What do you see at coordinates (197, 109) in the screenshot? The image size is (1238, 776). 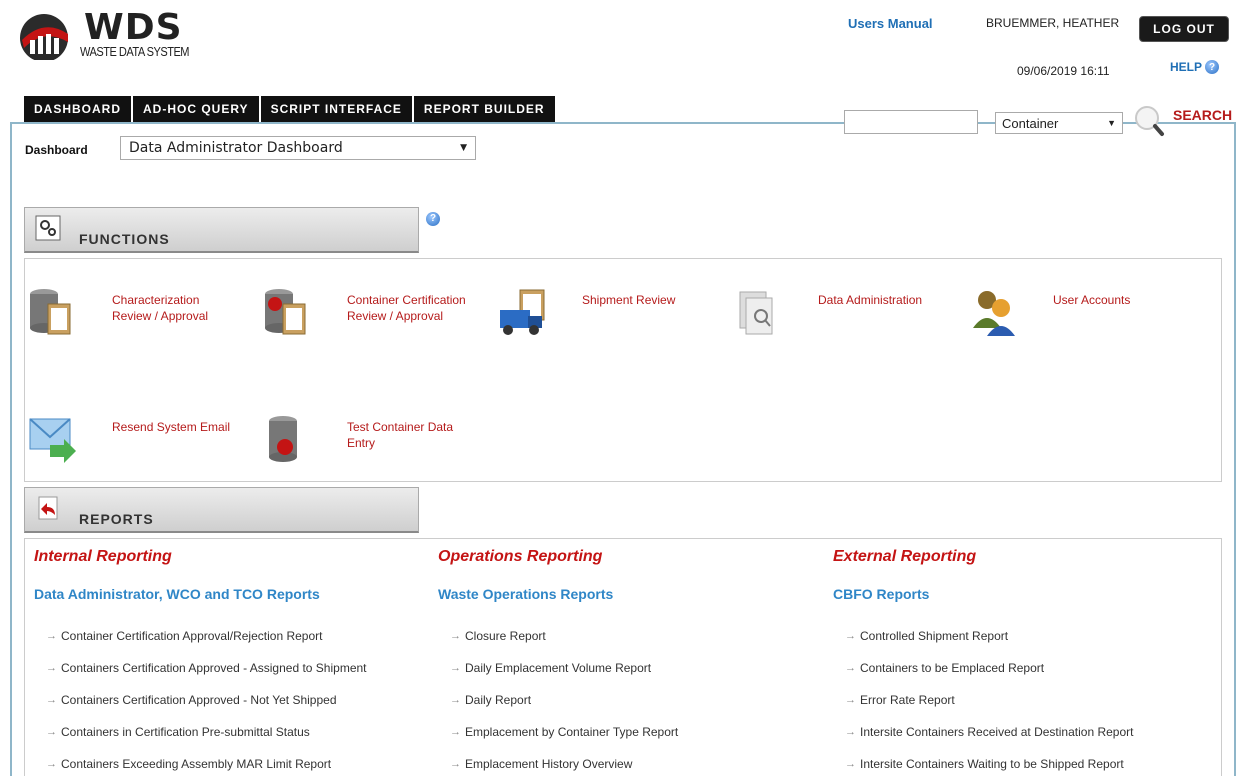 I see `tab-ad-hoc-query: AD-HOC QUERY` at bounding box center [197, 109].